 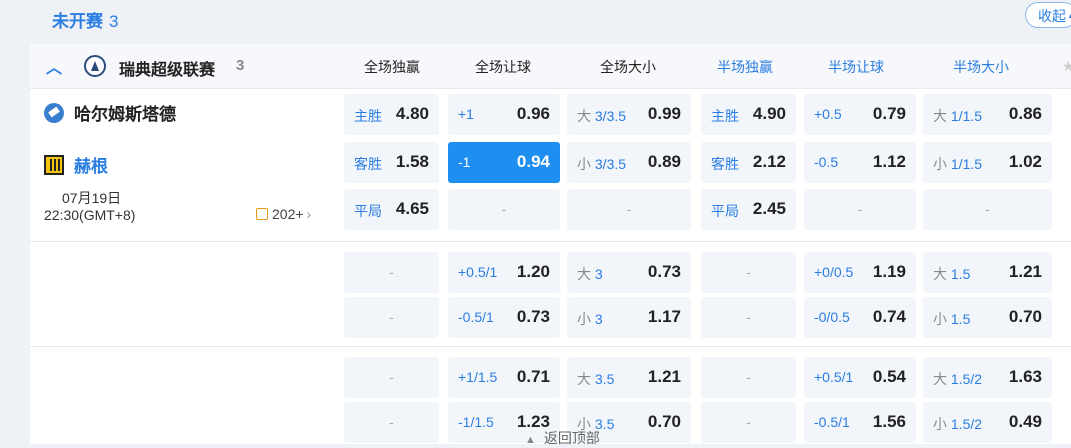 What do you see at coordinates (629, 317) in the screenshot?
I see `odds-cell-full-total: 小 3 1.17` at bounding box center [629, 317].